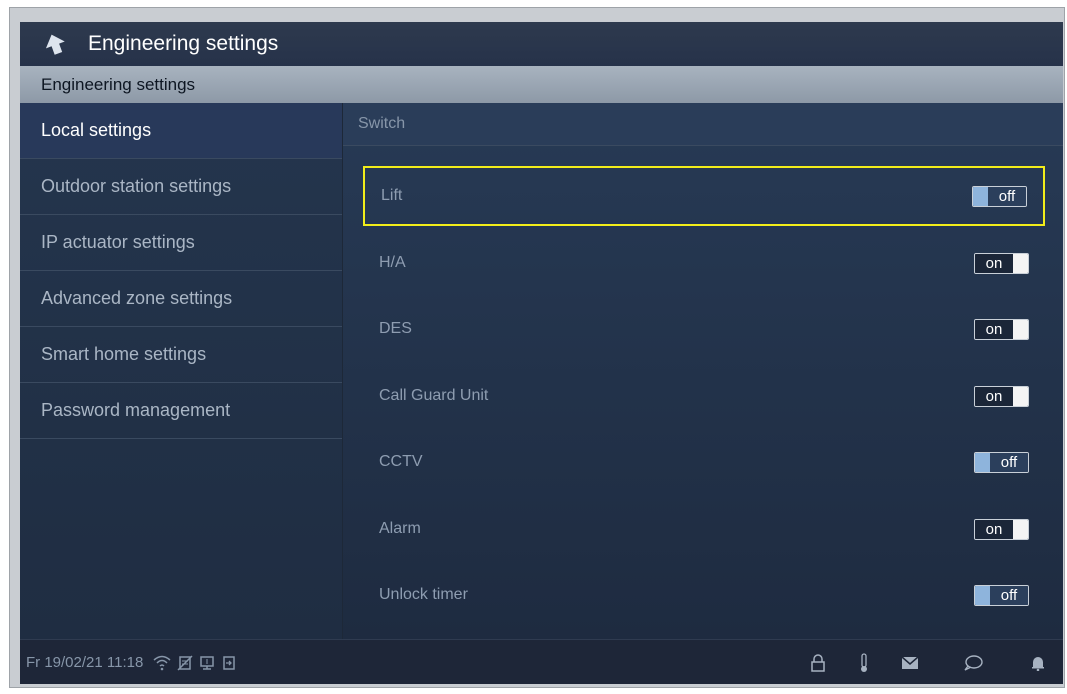  I want to click on sidebar-item-label: Advanced zone settings, so click(137, 298).